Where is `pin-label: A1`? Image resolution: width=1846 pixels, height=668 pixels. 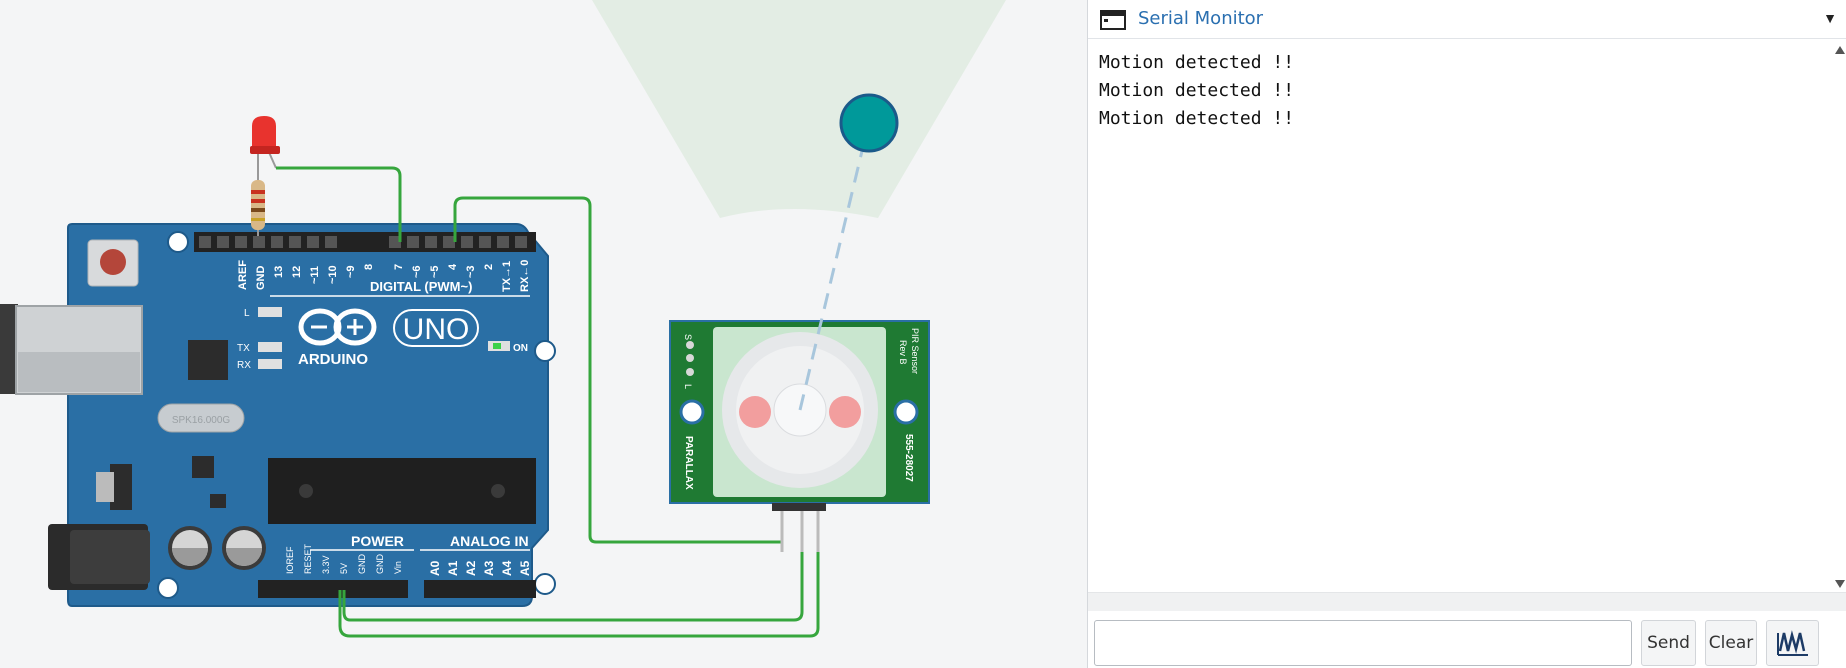 pin-label: A1 is located at coordinates (453, 568).